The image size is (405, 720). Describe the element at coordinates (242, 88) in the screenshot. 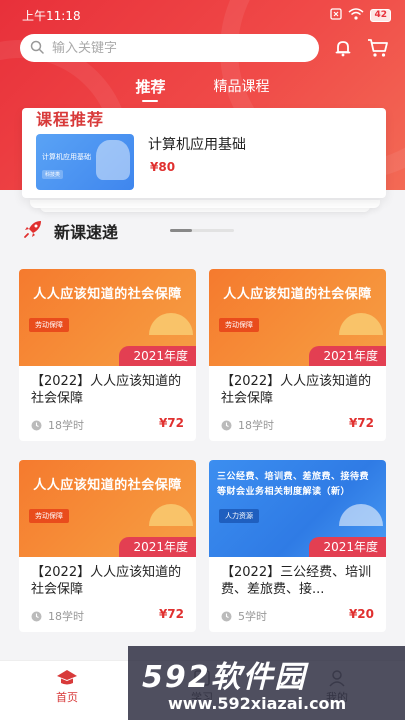

I see `tab-featured-courses: 精品课程` at that location.